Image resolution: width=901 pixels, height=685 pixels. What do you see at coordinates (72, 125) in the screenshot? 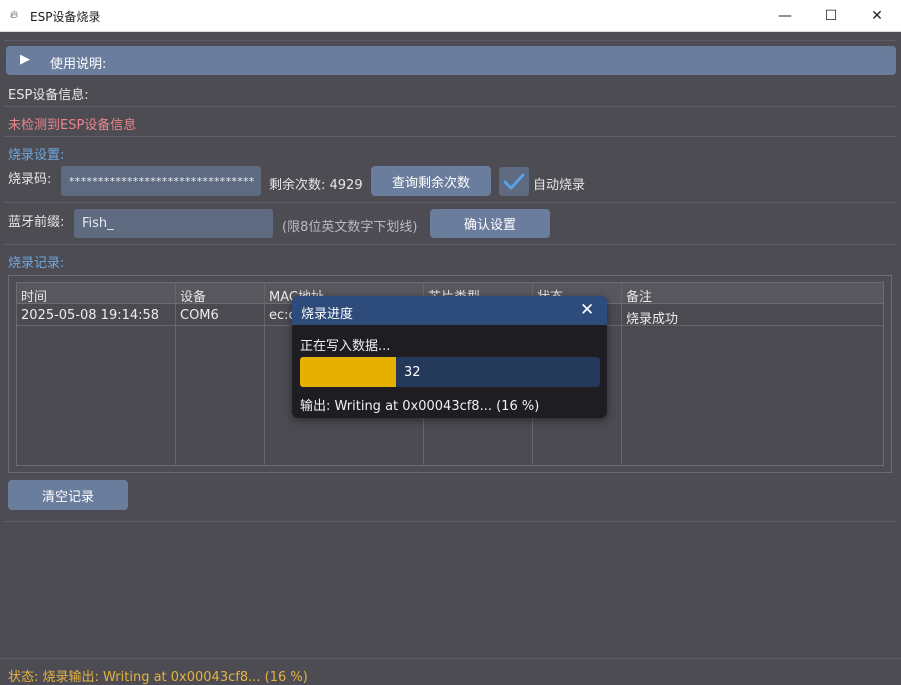
I see `device-info-status: 未检测到ESP设备信息` at bounding box center [72, 125].